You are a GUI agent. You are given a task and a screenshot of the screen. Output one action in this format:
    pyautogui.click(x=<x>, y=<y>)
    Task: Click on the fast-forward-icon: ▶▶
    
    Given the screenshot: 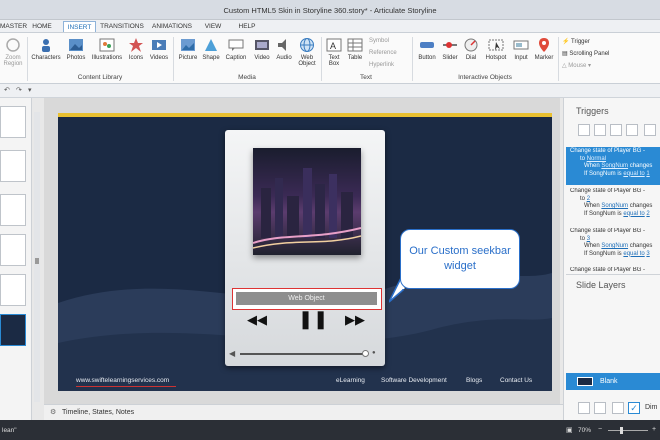 What is the action you would take?
    pyautogui.click(x=355, y=319)
    